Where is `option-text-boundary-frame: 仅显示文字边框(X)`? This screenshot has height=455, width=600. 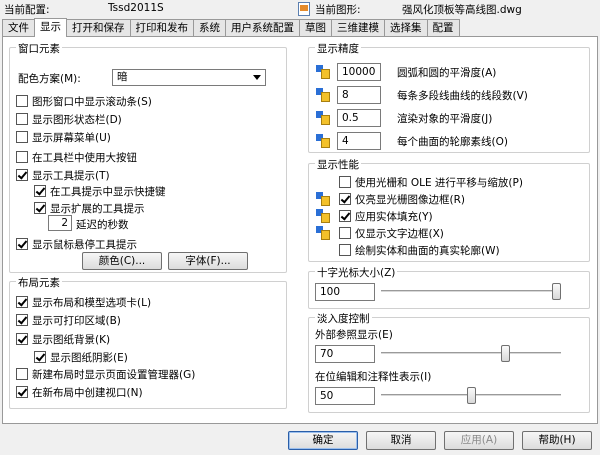 option-text-boundary-frame: 仅显示文字边框(X) is located at coordinates (391, 233).